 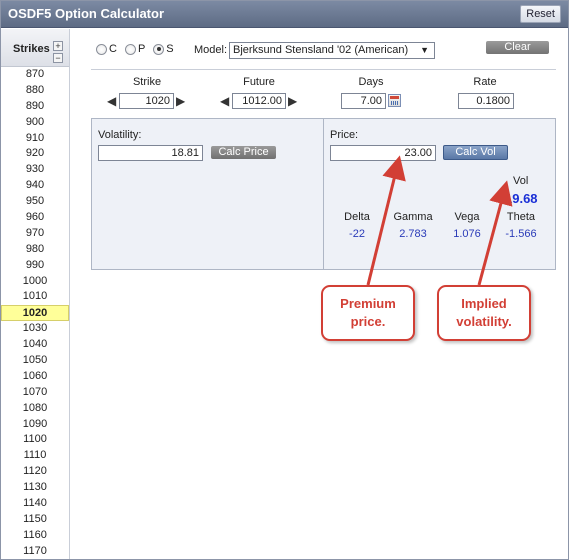 I want to click on strike-item: 950, so click(x=35, y=202).